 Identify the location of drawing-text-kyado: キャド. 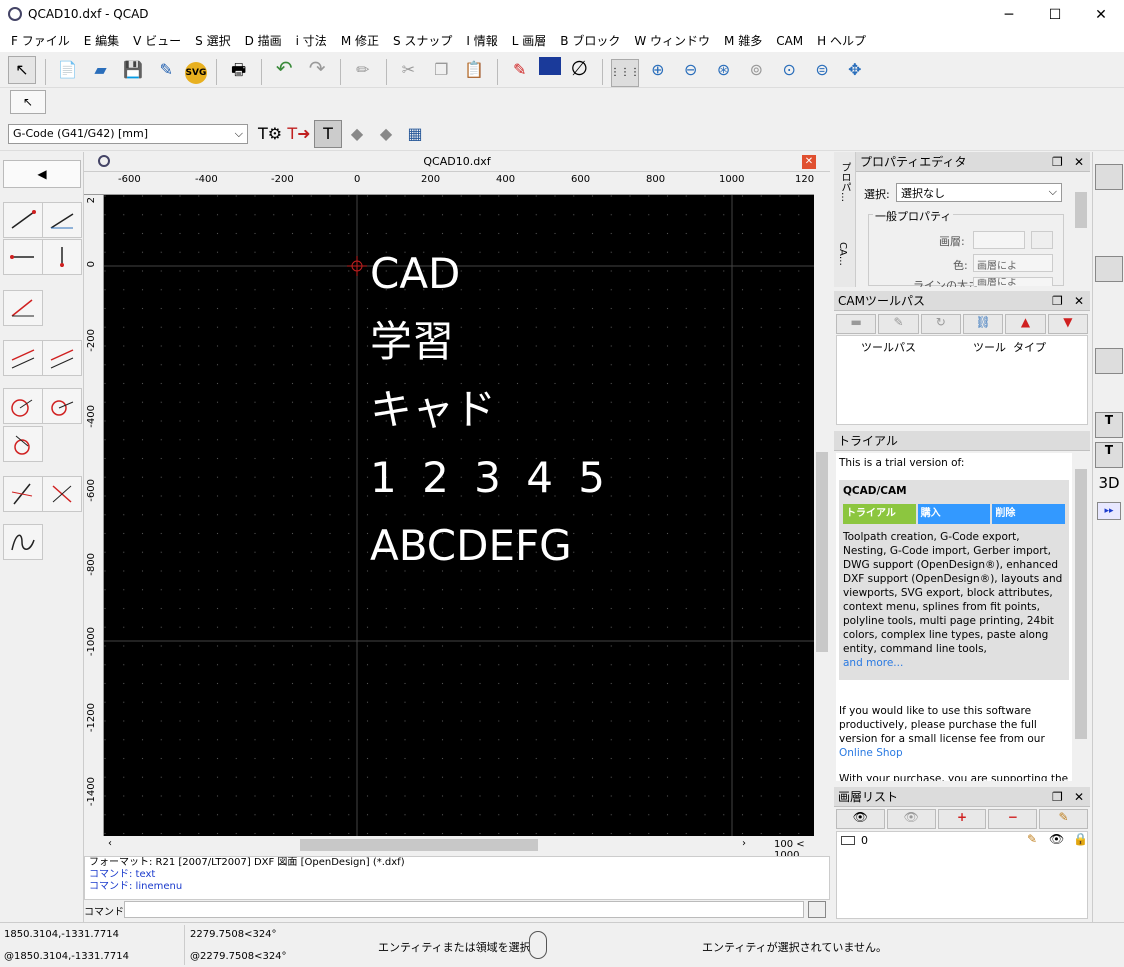
(433, 410).